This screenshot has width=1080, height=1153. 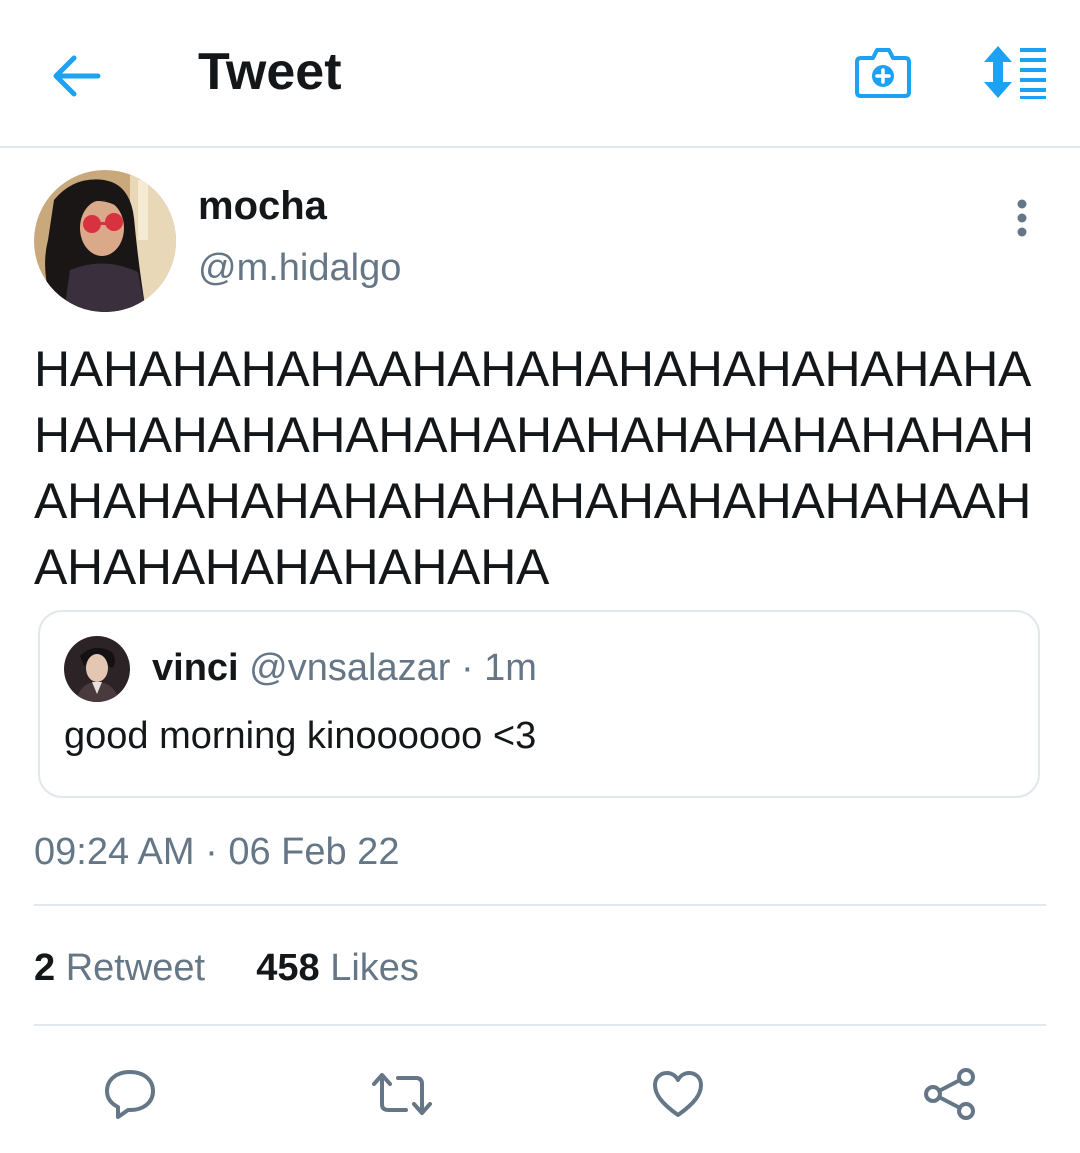 I want to click on page-title: Tweet, so click(x=270, y=72).